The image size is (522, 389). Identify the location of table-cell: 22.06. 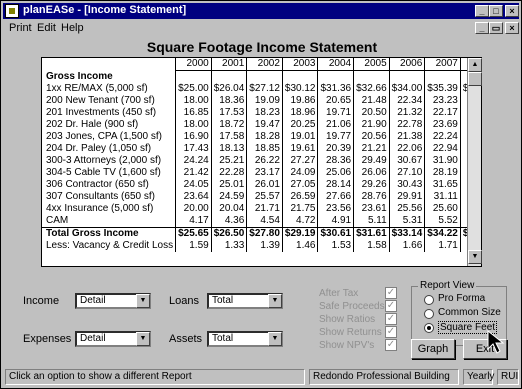
(406, 148).